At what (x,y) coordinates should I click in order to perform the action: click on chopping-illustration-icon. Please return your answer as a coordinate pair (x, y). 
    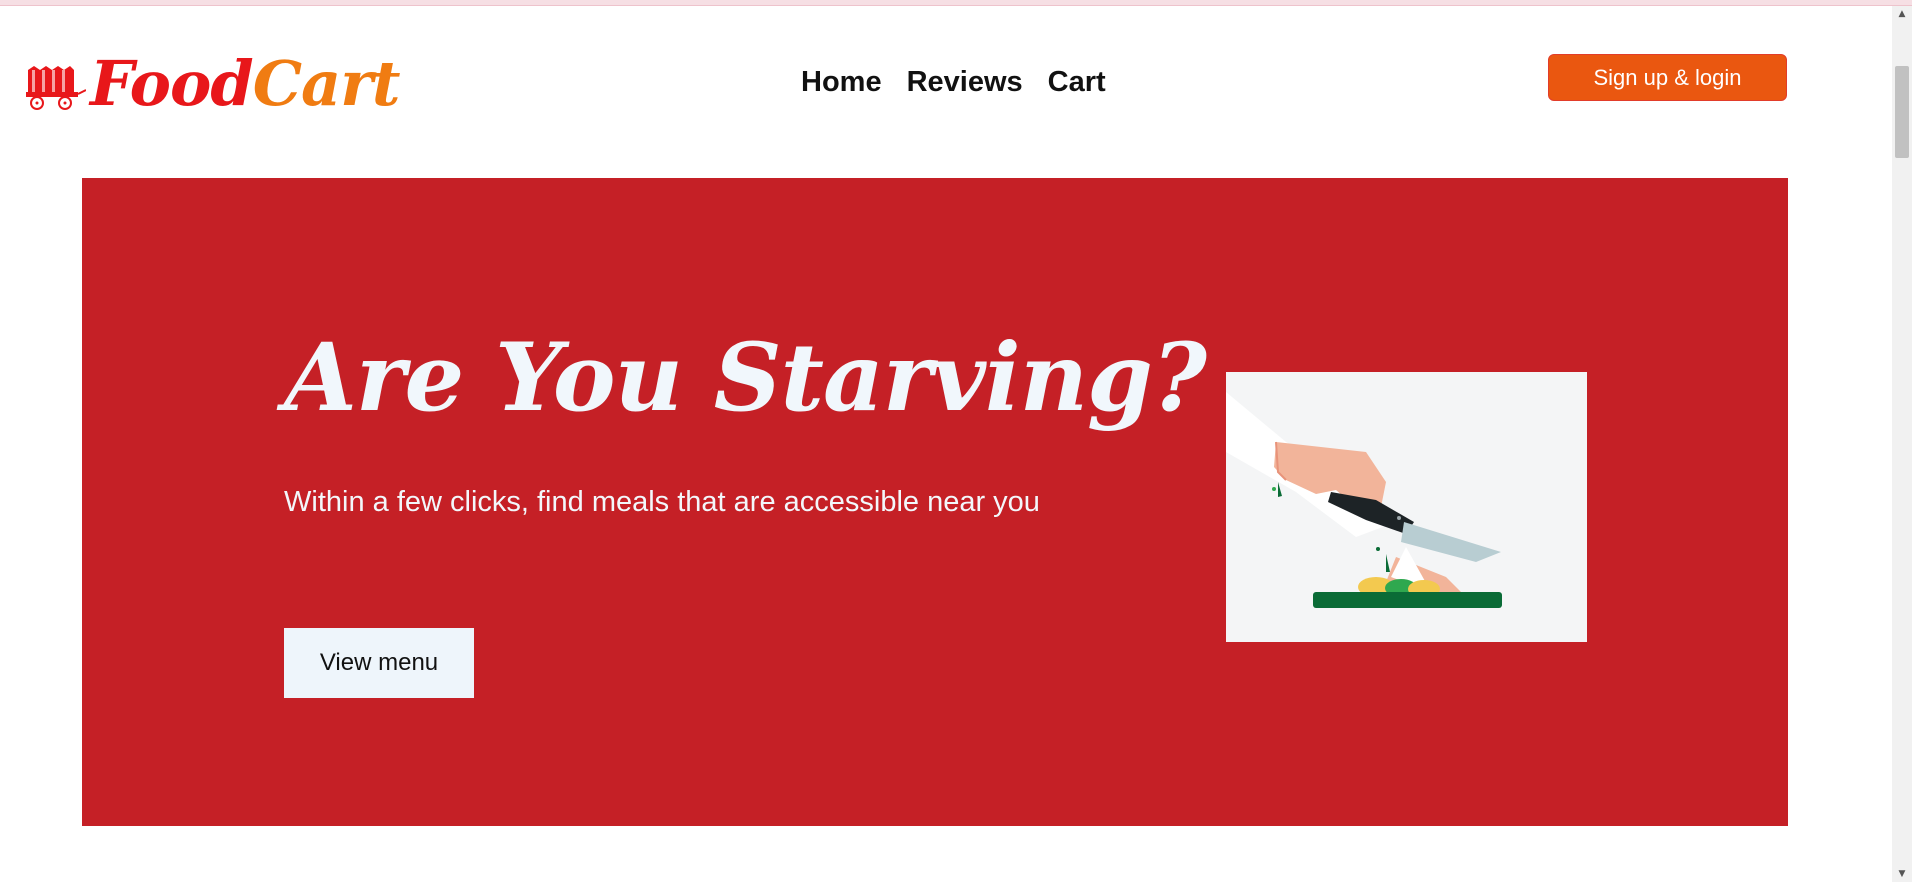
    Looking at the image, I should click on (1406, 507).